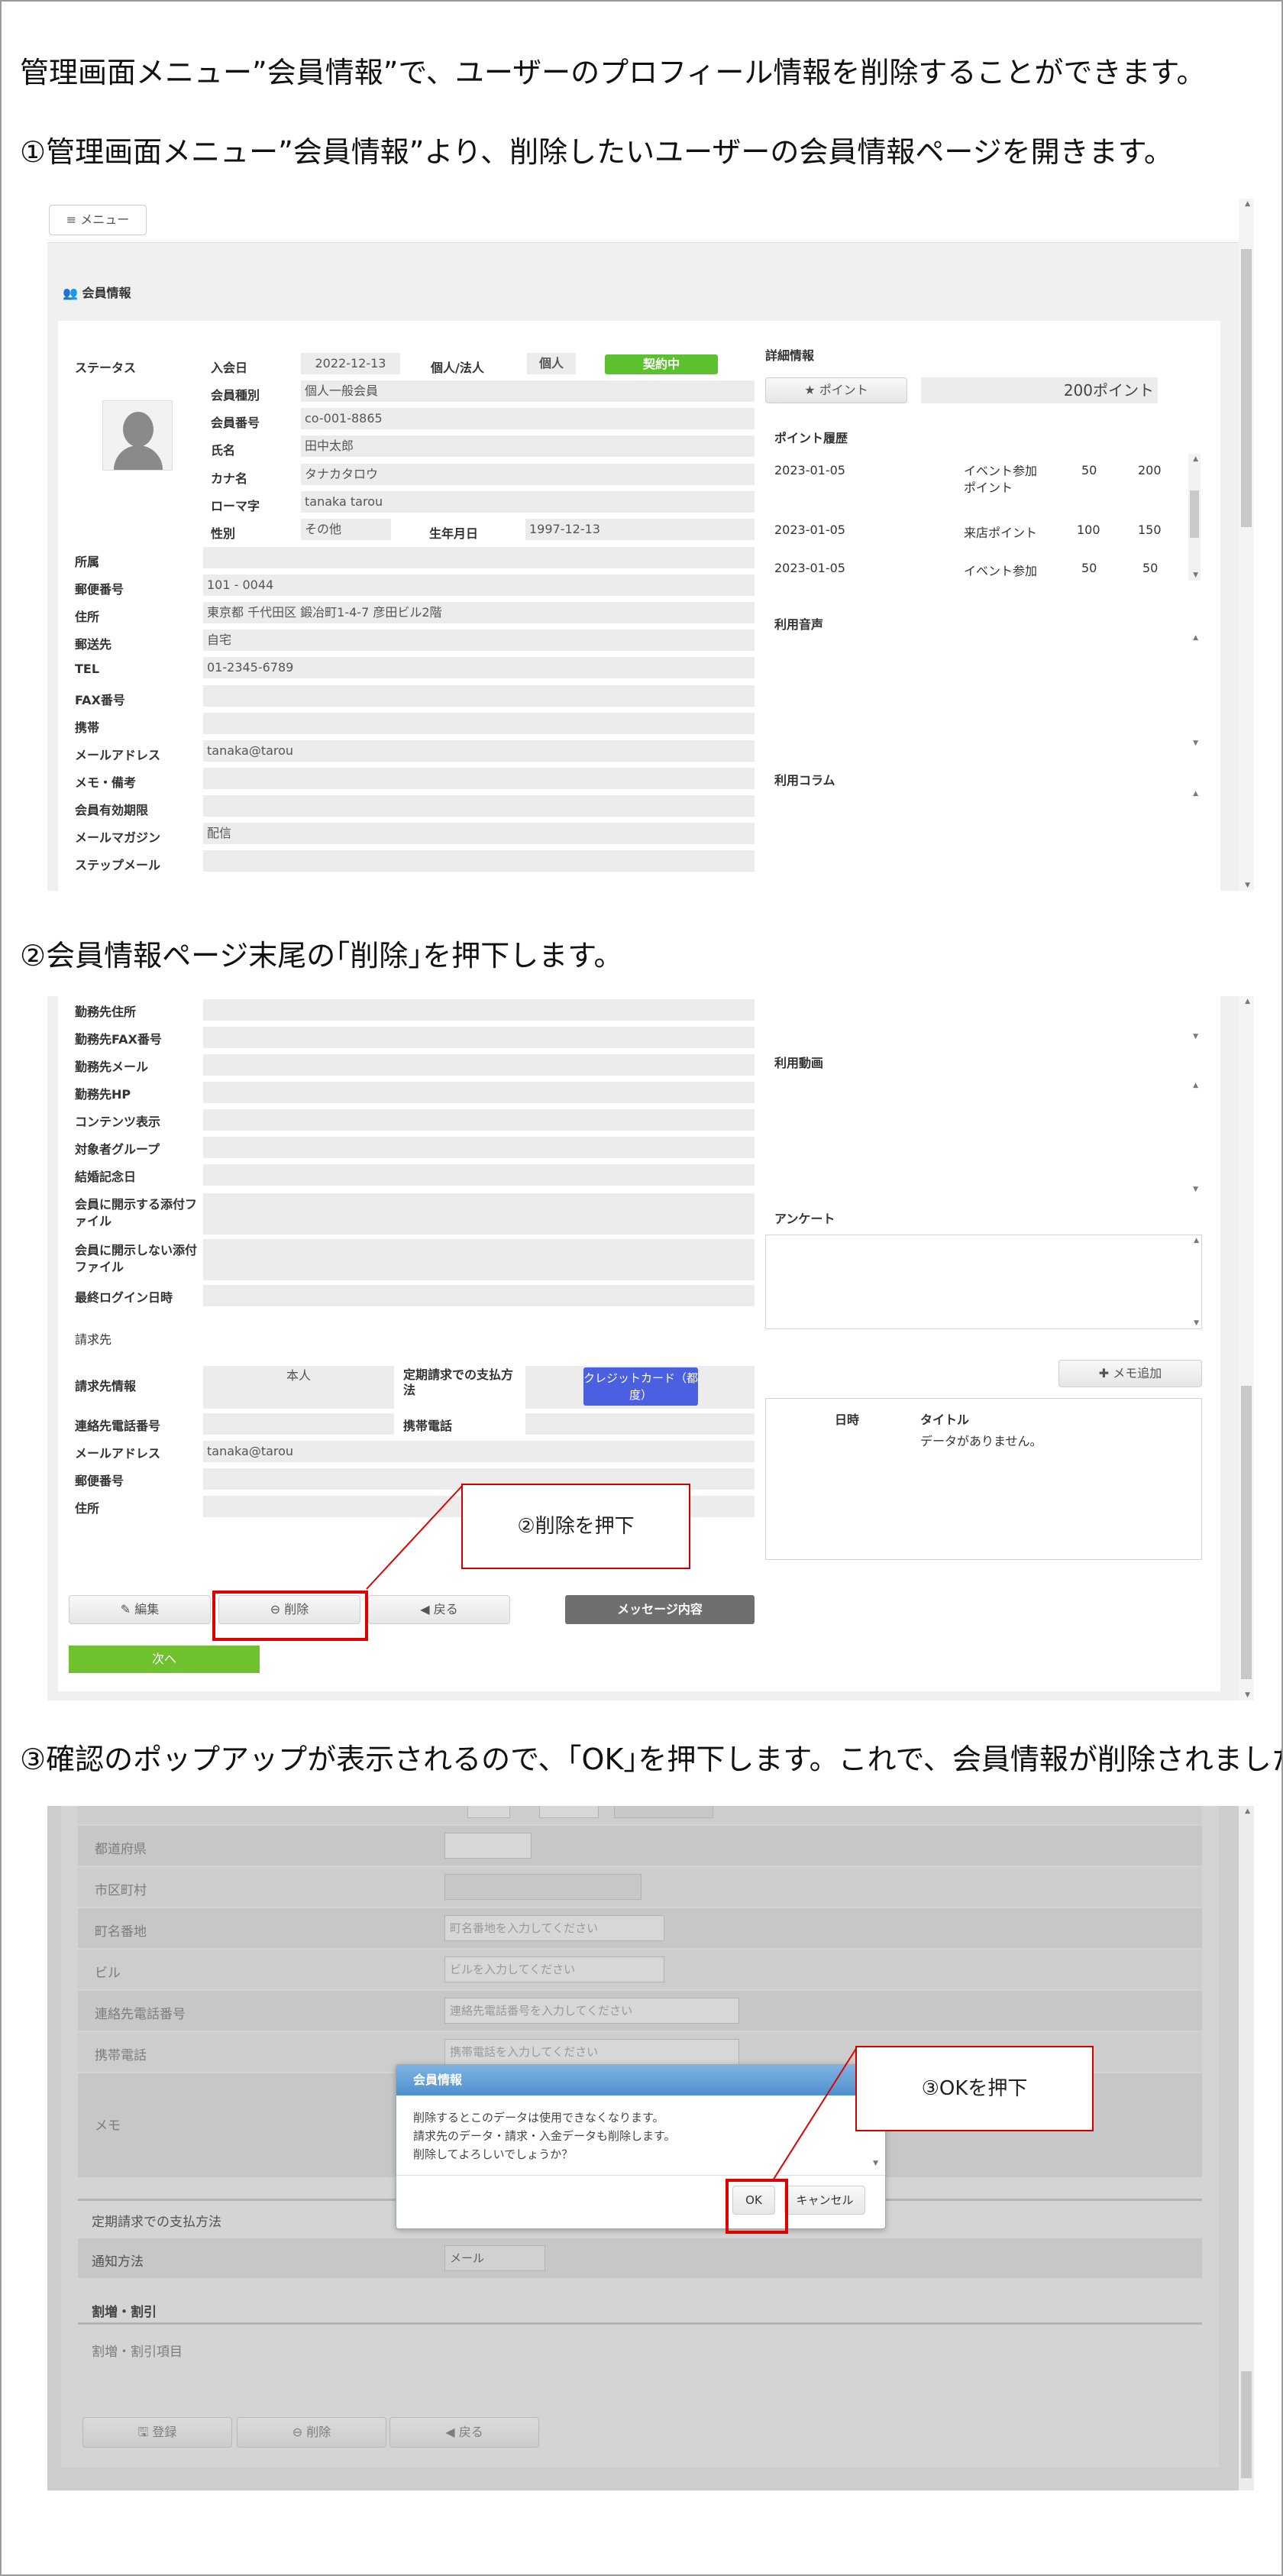  I want to click on hamburger-icon: ≡, so click(71, 219).